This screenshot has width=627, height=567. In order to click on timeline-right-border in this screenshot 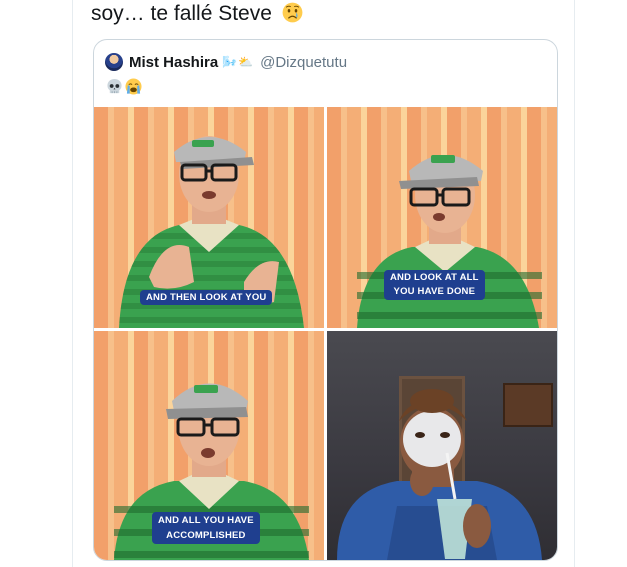, I will do `click(574, 283)`.